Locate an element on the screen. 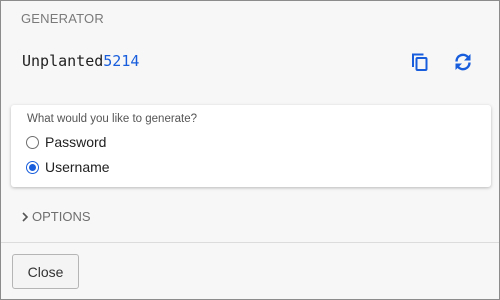 This screenshot has height=300, width=500. password-option: Password is located at coordinates (66, 142).